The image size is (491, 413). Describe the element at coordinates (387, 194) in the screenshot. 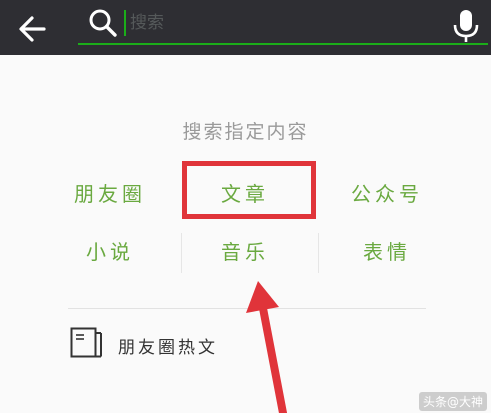

I see `category-official-accounts: 公众号` at that location.